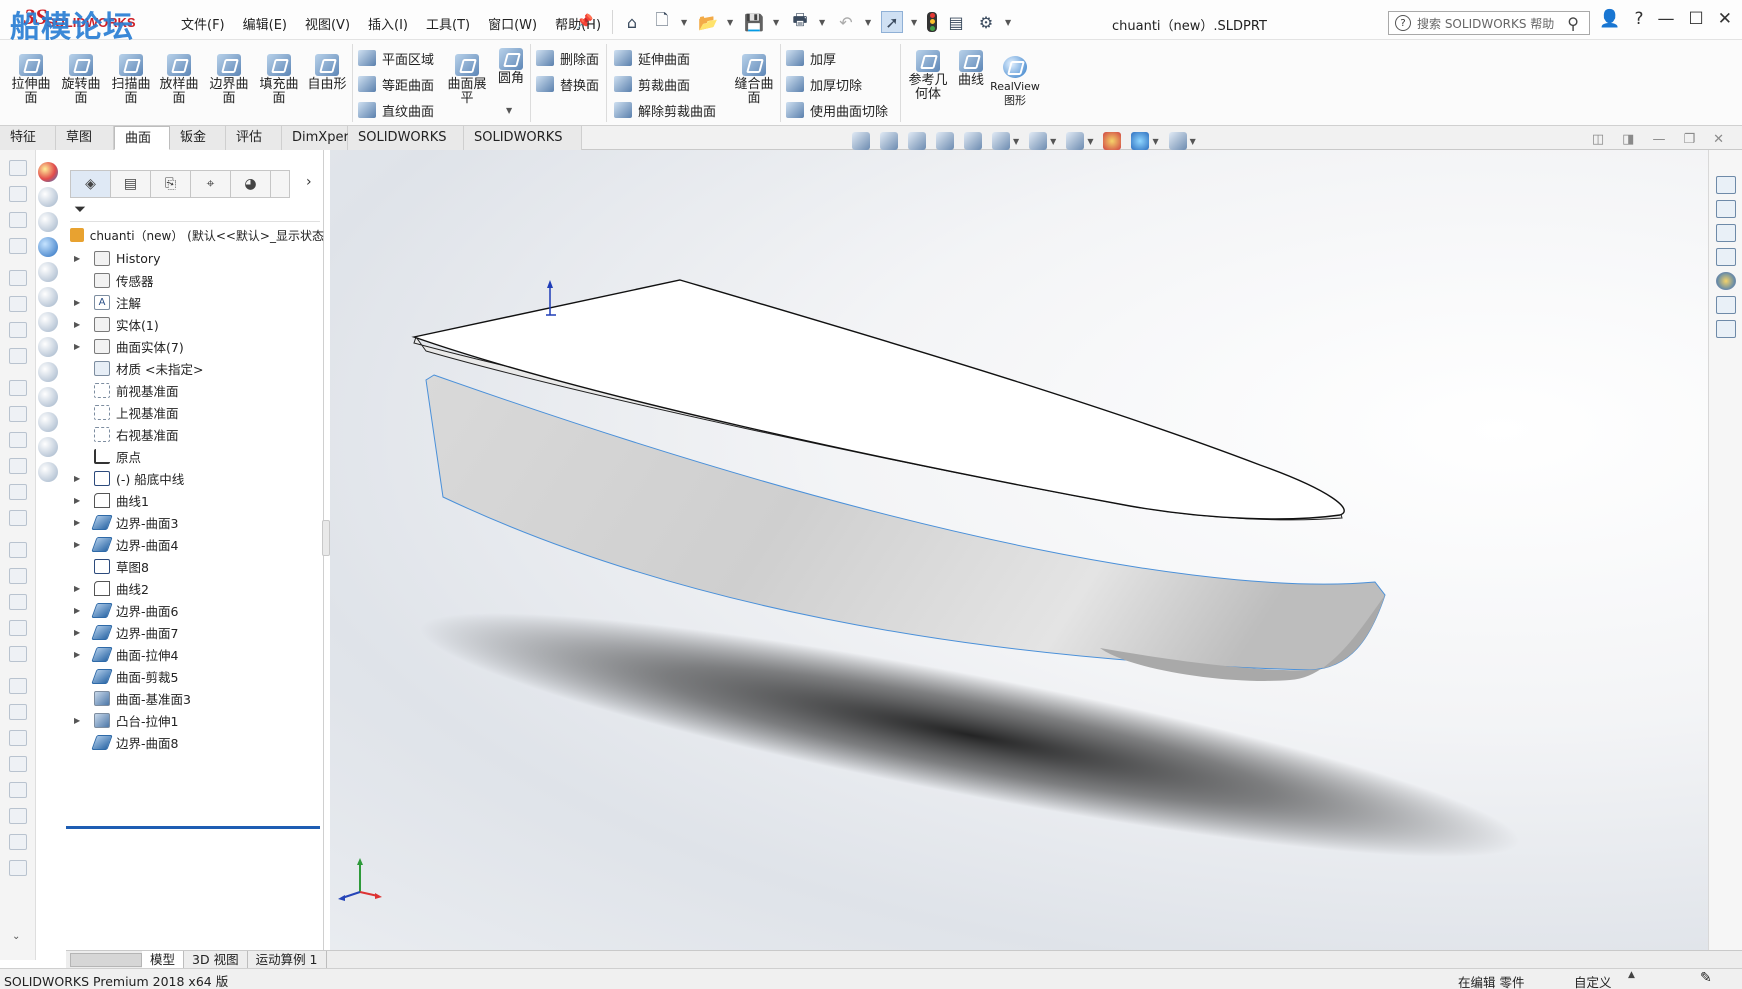  What do you see at coordinates (1609, 19) in the screenshot?
I see `user-account-icon: 👤` at bounding box center [1609, 19].